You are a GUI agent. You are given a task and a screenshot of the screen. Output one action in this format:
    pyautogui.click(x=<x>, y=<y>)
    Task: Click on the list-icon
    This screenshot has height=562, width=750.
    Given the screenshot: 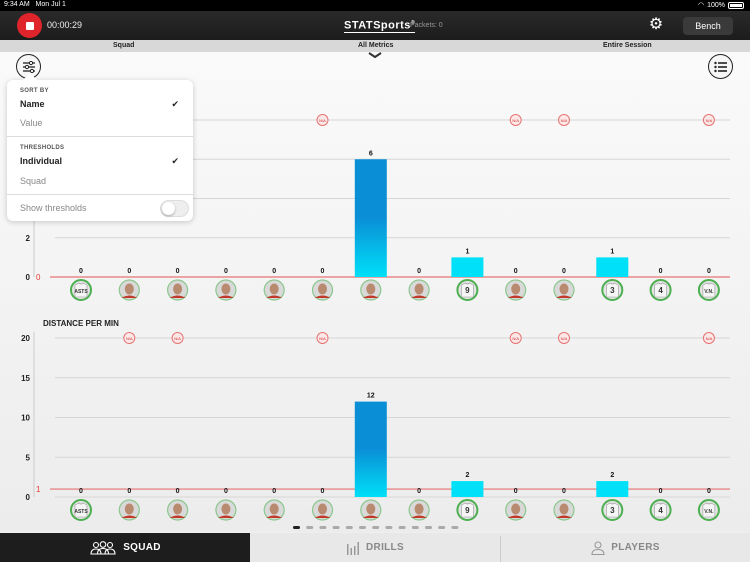 What is the action you would take?
    pyautogui.click(x=720, y=66)
    